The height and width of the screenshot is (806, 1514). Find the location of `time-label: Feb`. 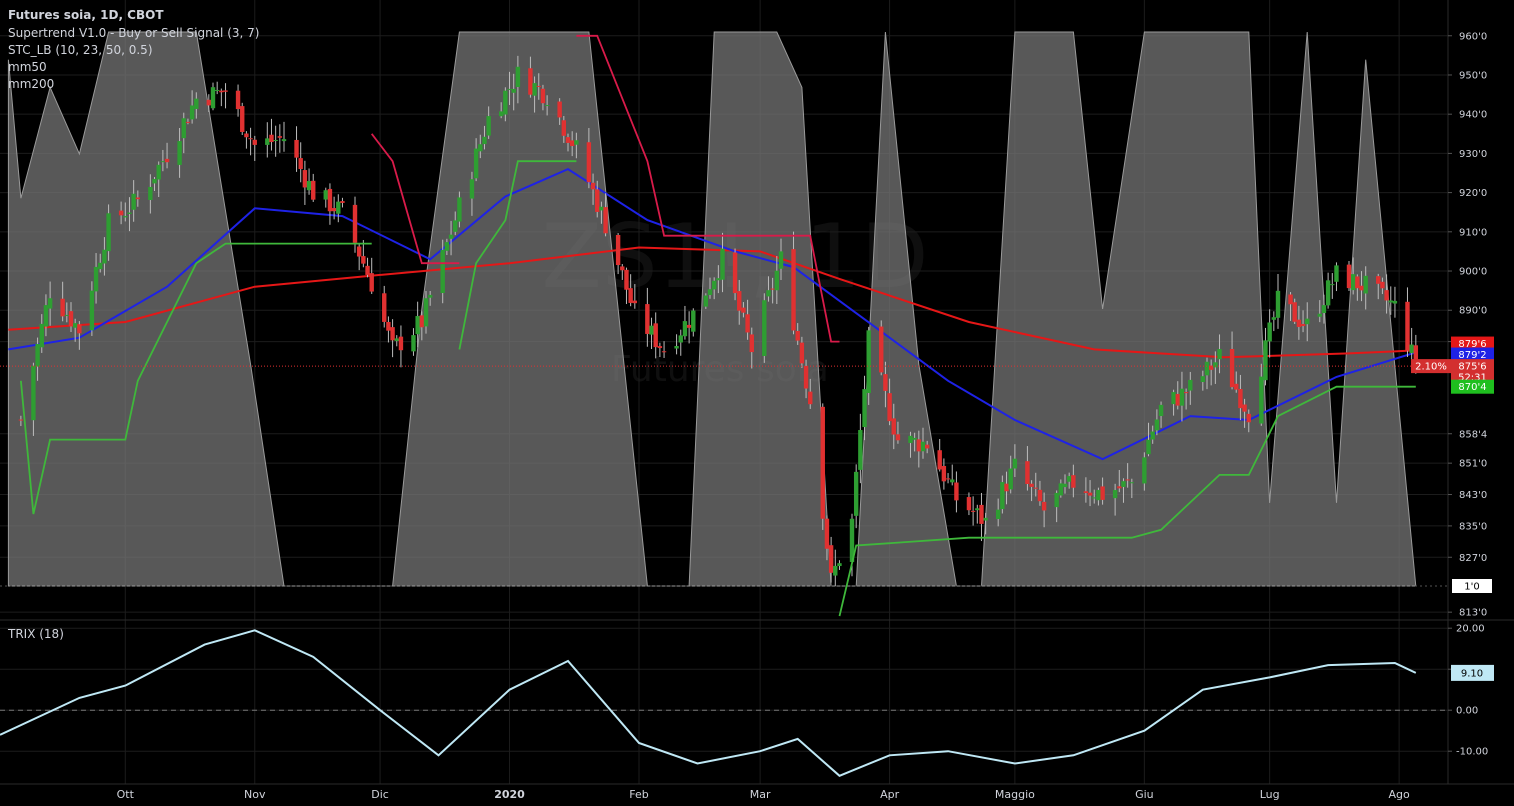

time-label: Feb is located at coordinates (638, 794).